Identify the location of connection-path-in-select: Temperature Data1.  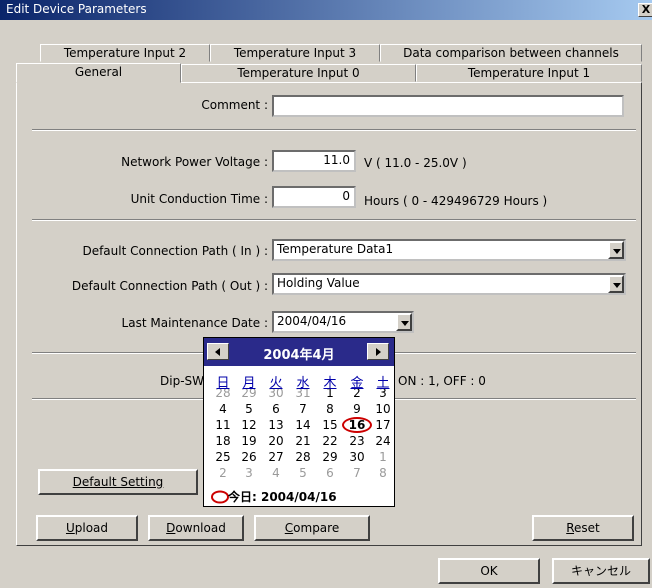
(449, 250).